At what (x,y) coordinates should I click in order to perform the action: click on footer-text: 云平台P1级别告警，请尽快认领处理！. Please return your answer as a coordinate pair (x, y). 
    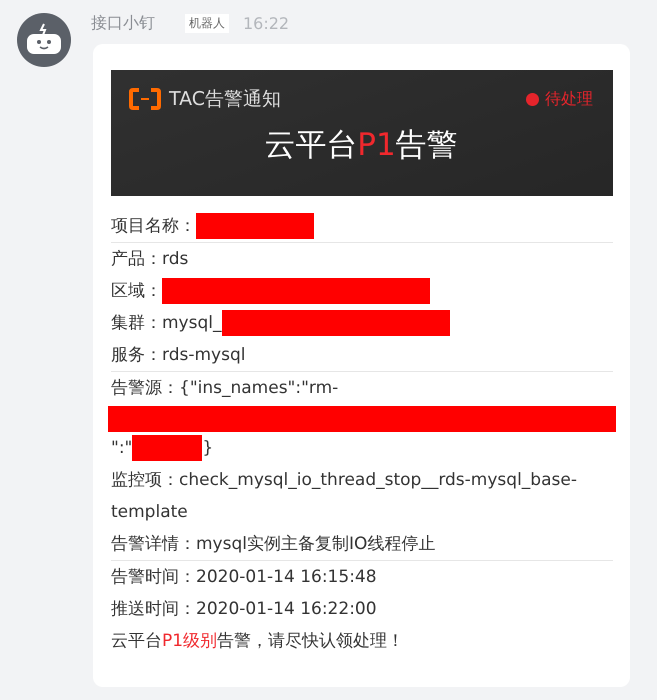
    Looking at the image, I should click on (258, 641).